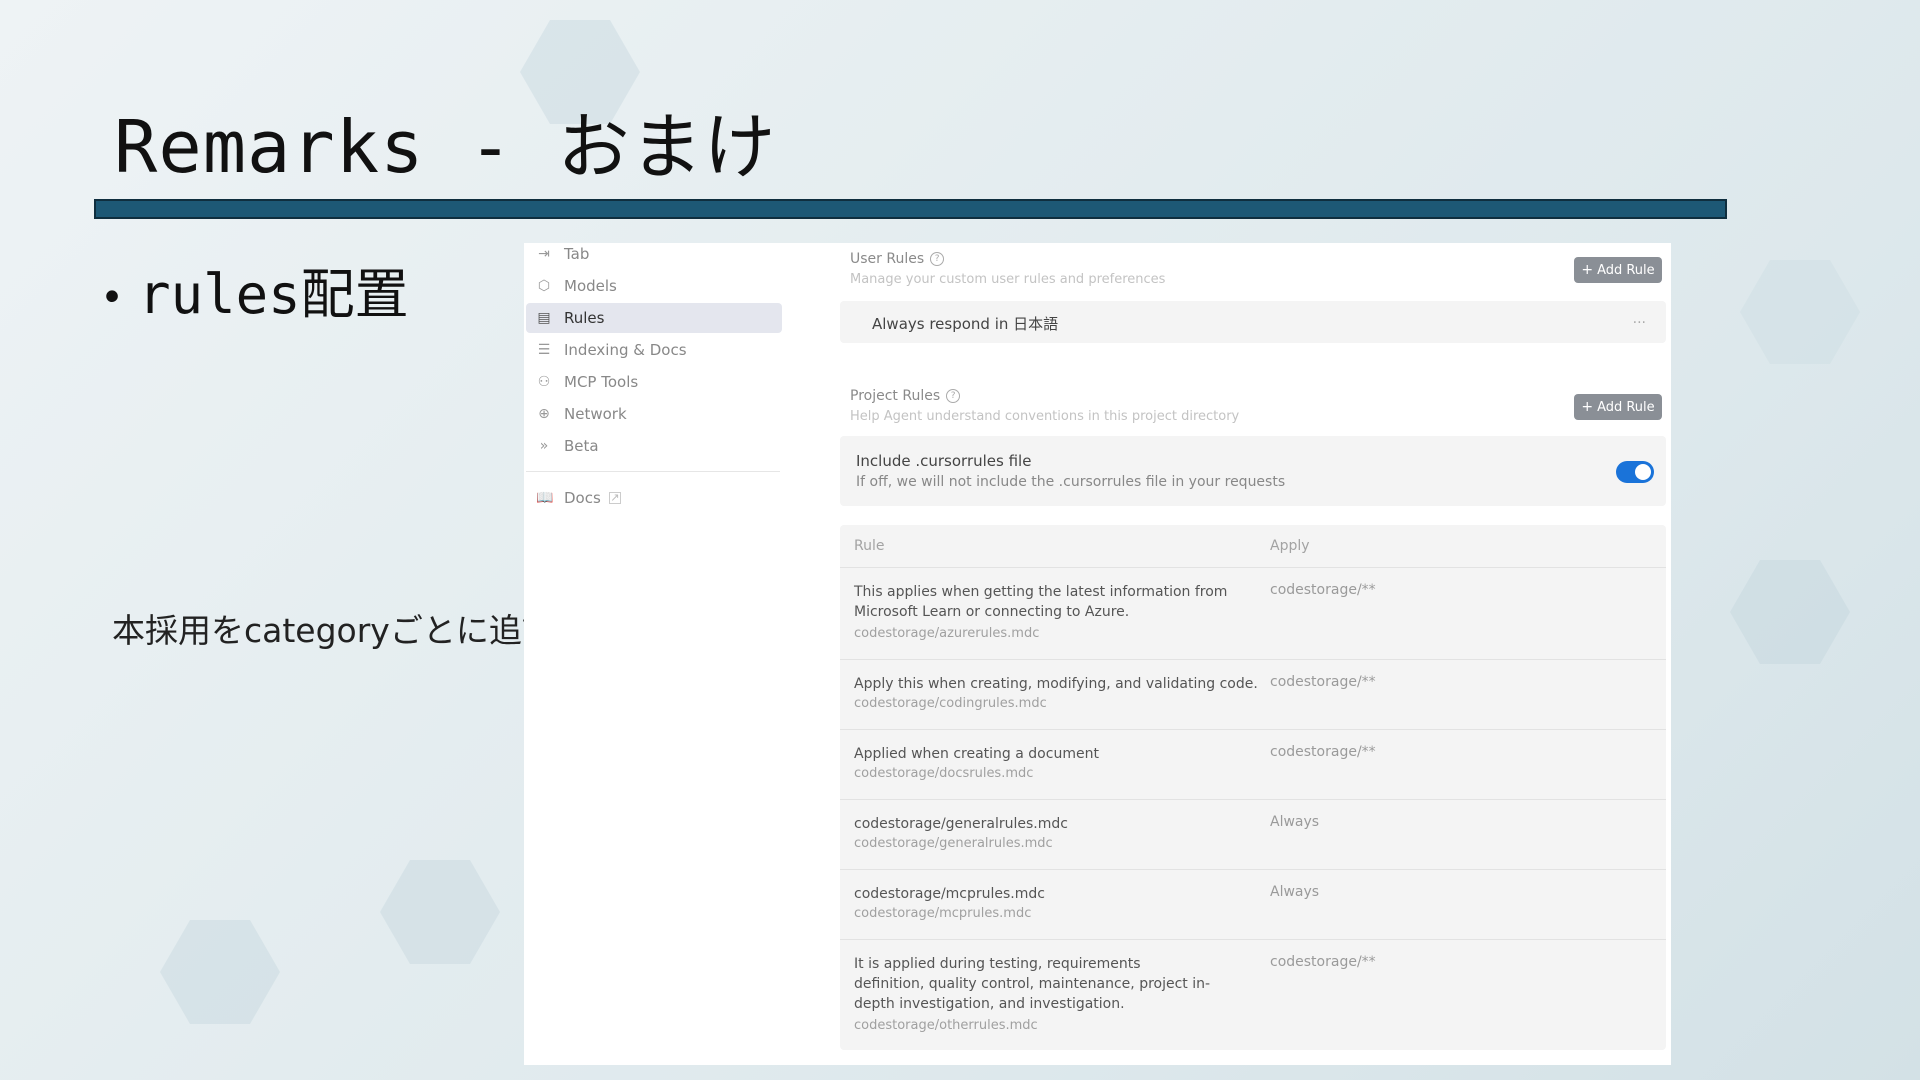  What do you see at coordinates (946, 1025) in the screenshot?
I see `rule-path: codestorage/otherrules.mdc` at bounding box center [946, 1025].